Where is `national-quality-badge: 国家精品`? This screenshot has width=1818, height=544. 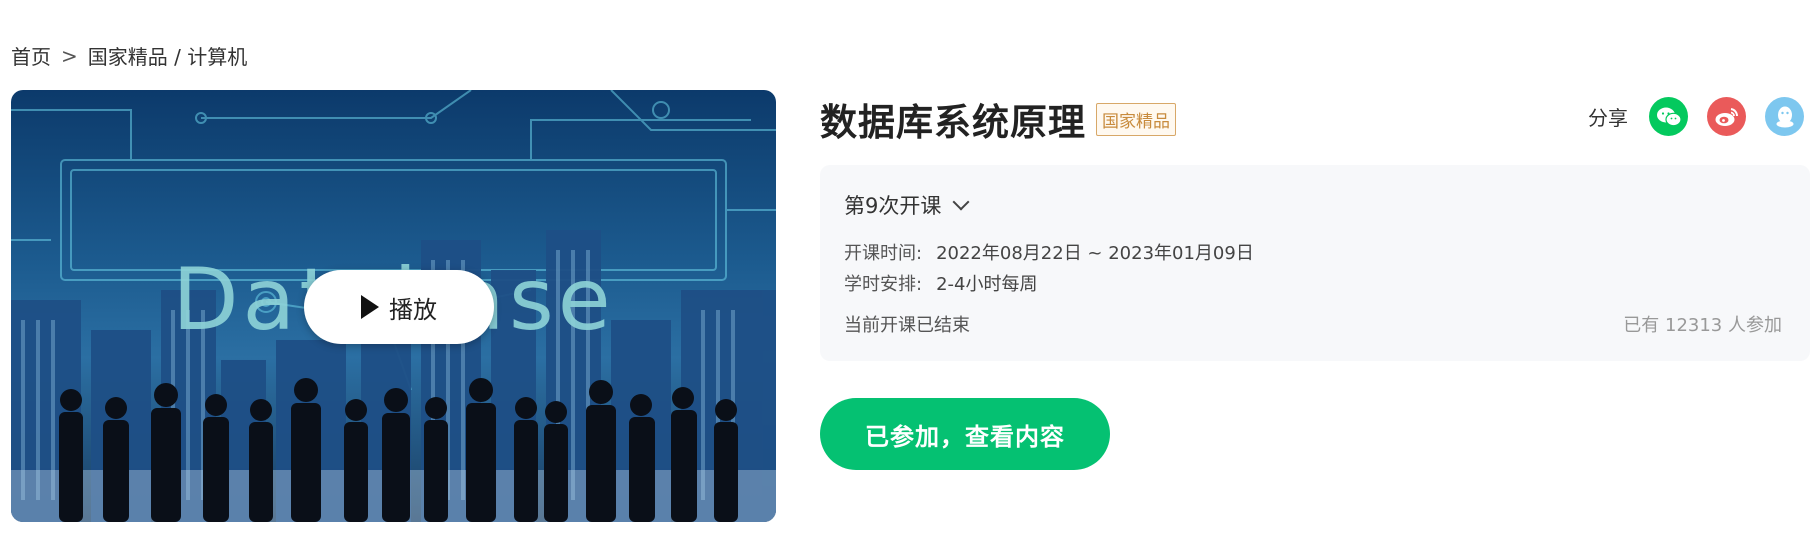
national-quality-badge: 国家精品 is located at coordinates (1136, 119).